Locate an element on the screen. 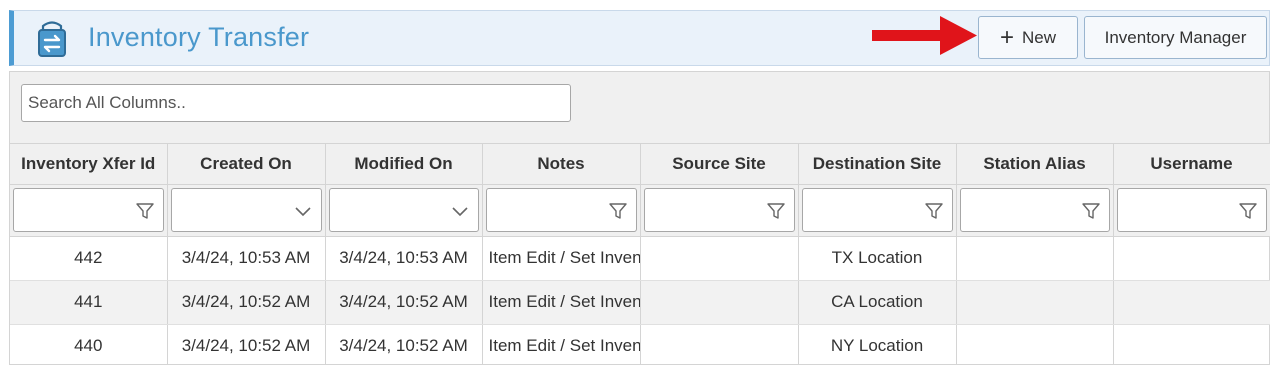  inventory-manager-button: Inventory Manager is located at coordinates (1175, 37).